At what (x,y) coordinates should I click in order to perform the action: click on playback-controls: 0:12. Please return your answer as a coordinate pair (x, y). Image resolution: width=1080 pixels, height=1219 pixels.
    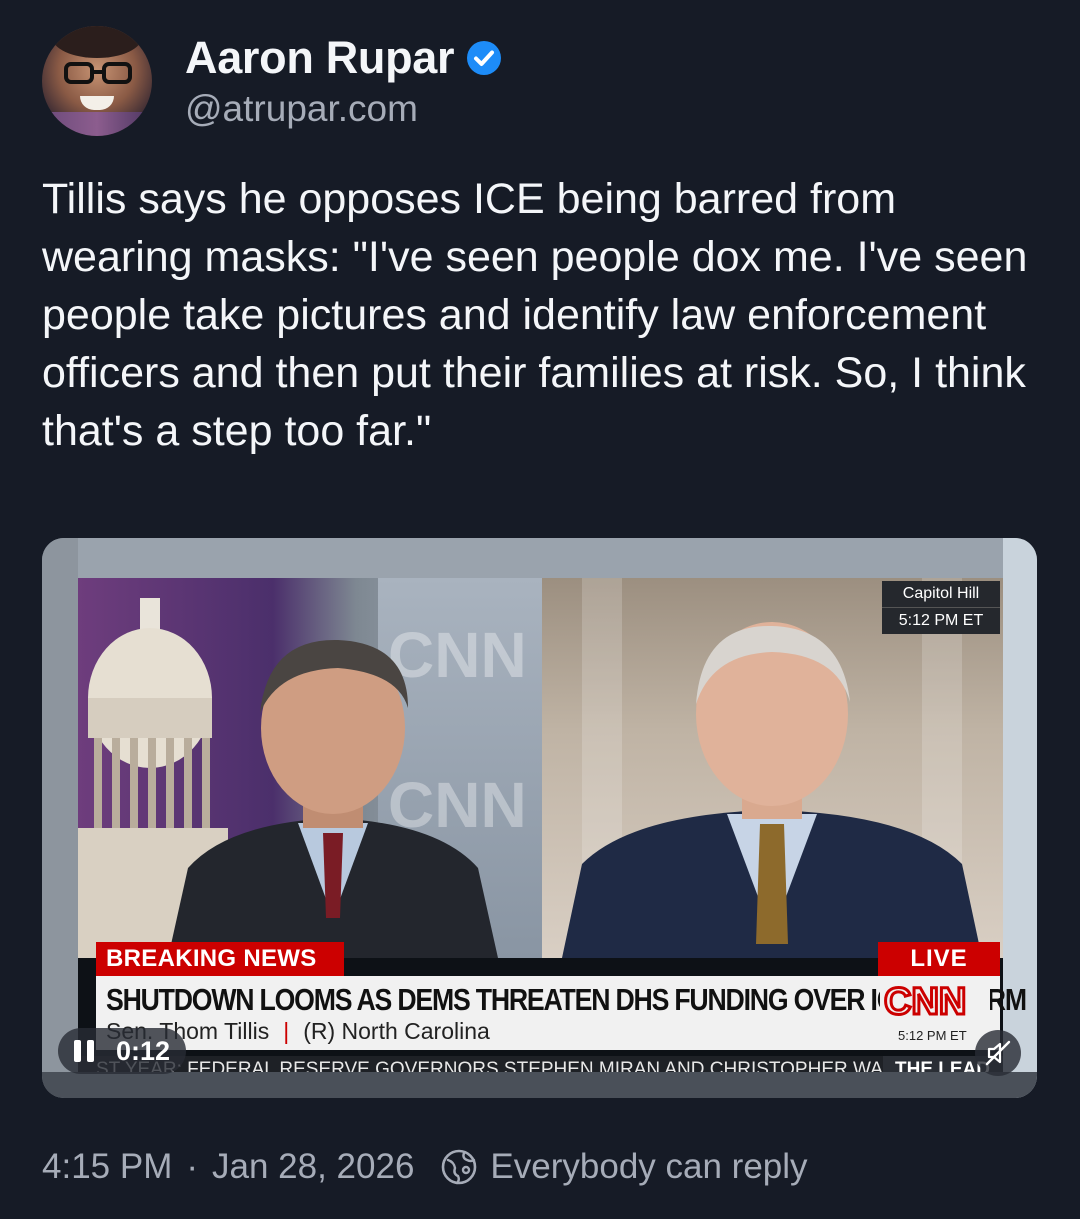
    Looking at the image, I should click on (122, 1051).